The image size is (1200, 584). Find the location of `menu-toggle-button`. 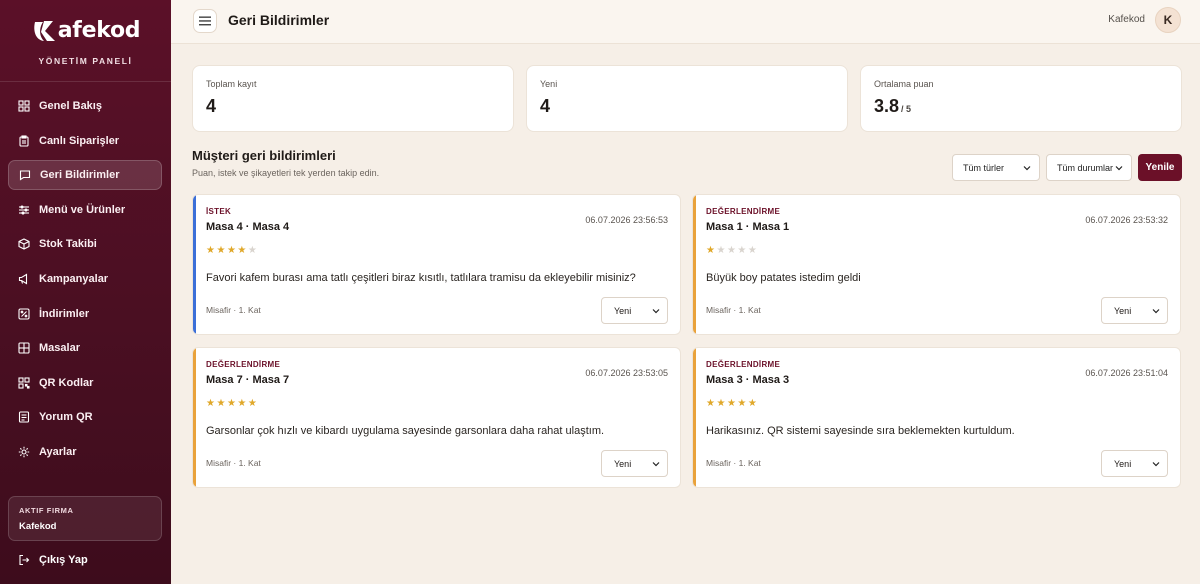

menu-toggle-button is located at coordinates (205, 21).